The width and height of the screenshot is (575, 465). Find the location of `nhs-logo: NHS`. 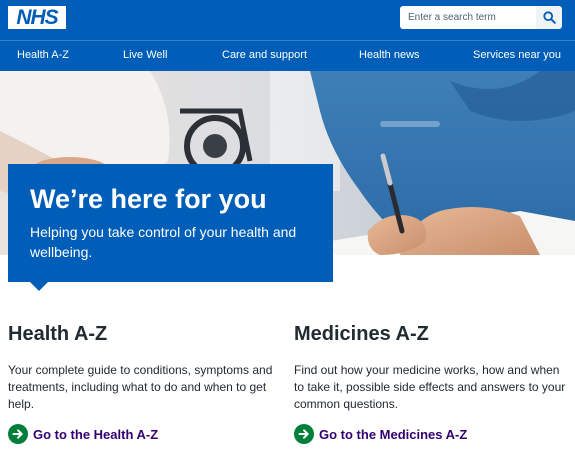

nhs-logo: NHS is located at coordinates (37, 17).